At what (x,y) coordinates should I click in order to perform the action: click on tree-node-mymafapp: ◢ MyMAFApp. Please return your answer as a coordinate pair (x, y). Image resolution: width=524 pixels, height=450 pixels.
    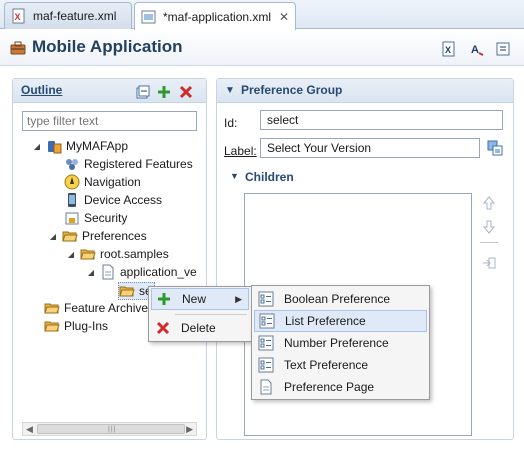
    Looking at the image, I should click on (80, 146).